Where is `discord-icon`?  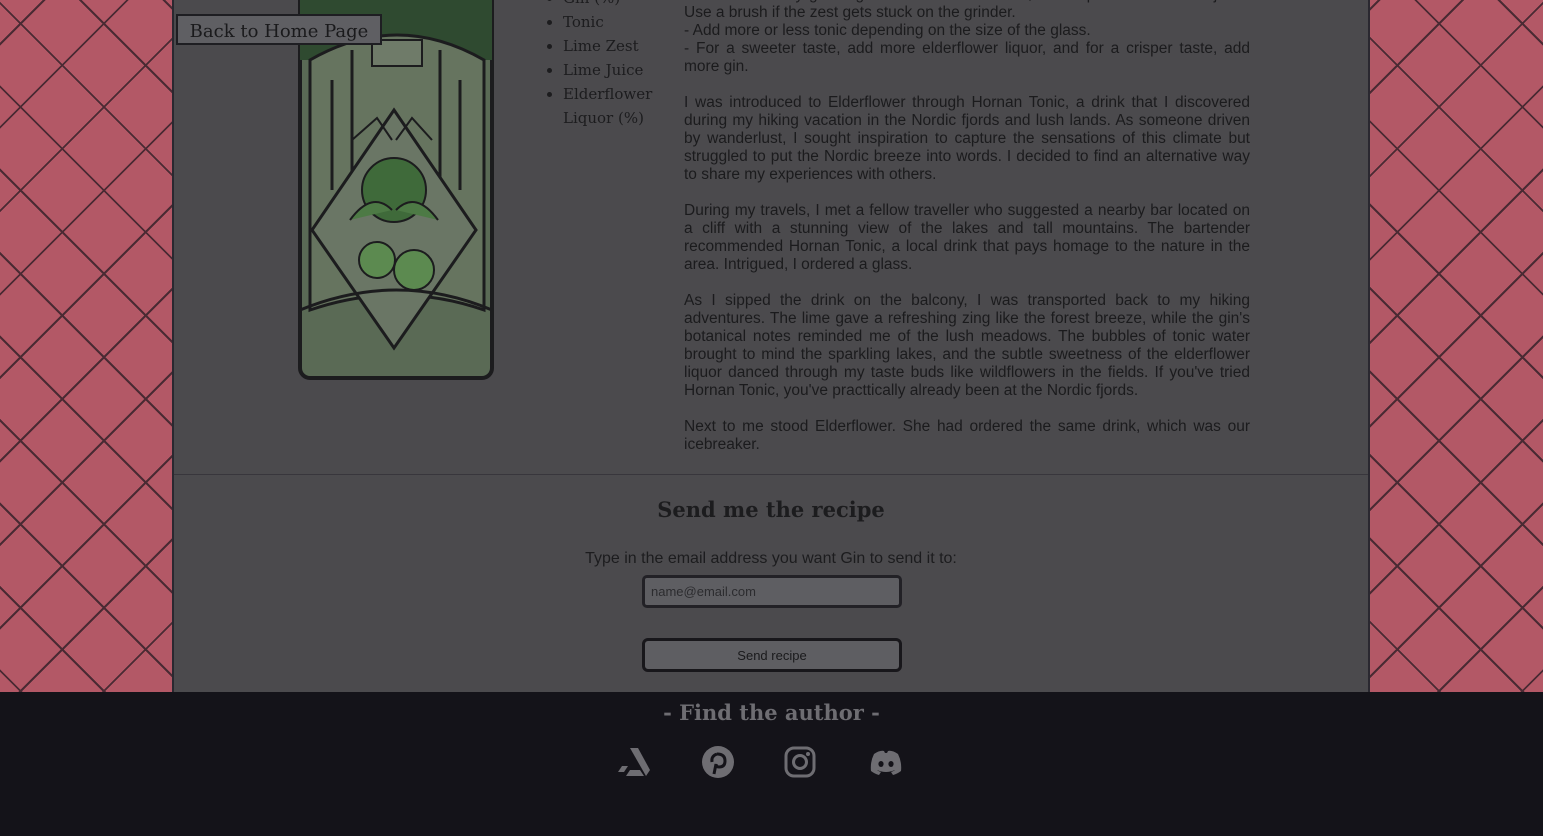
discord-icon is located at coordinates (886, 762).